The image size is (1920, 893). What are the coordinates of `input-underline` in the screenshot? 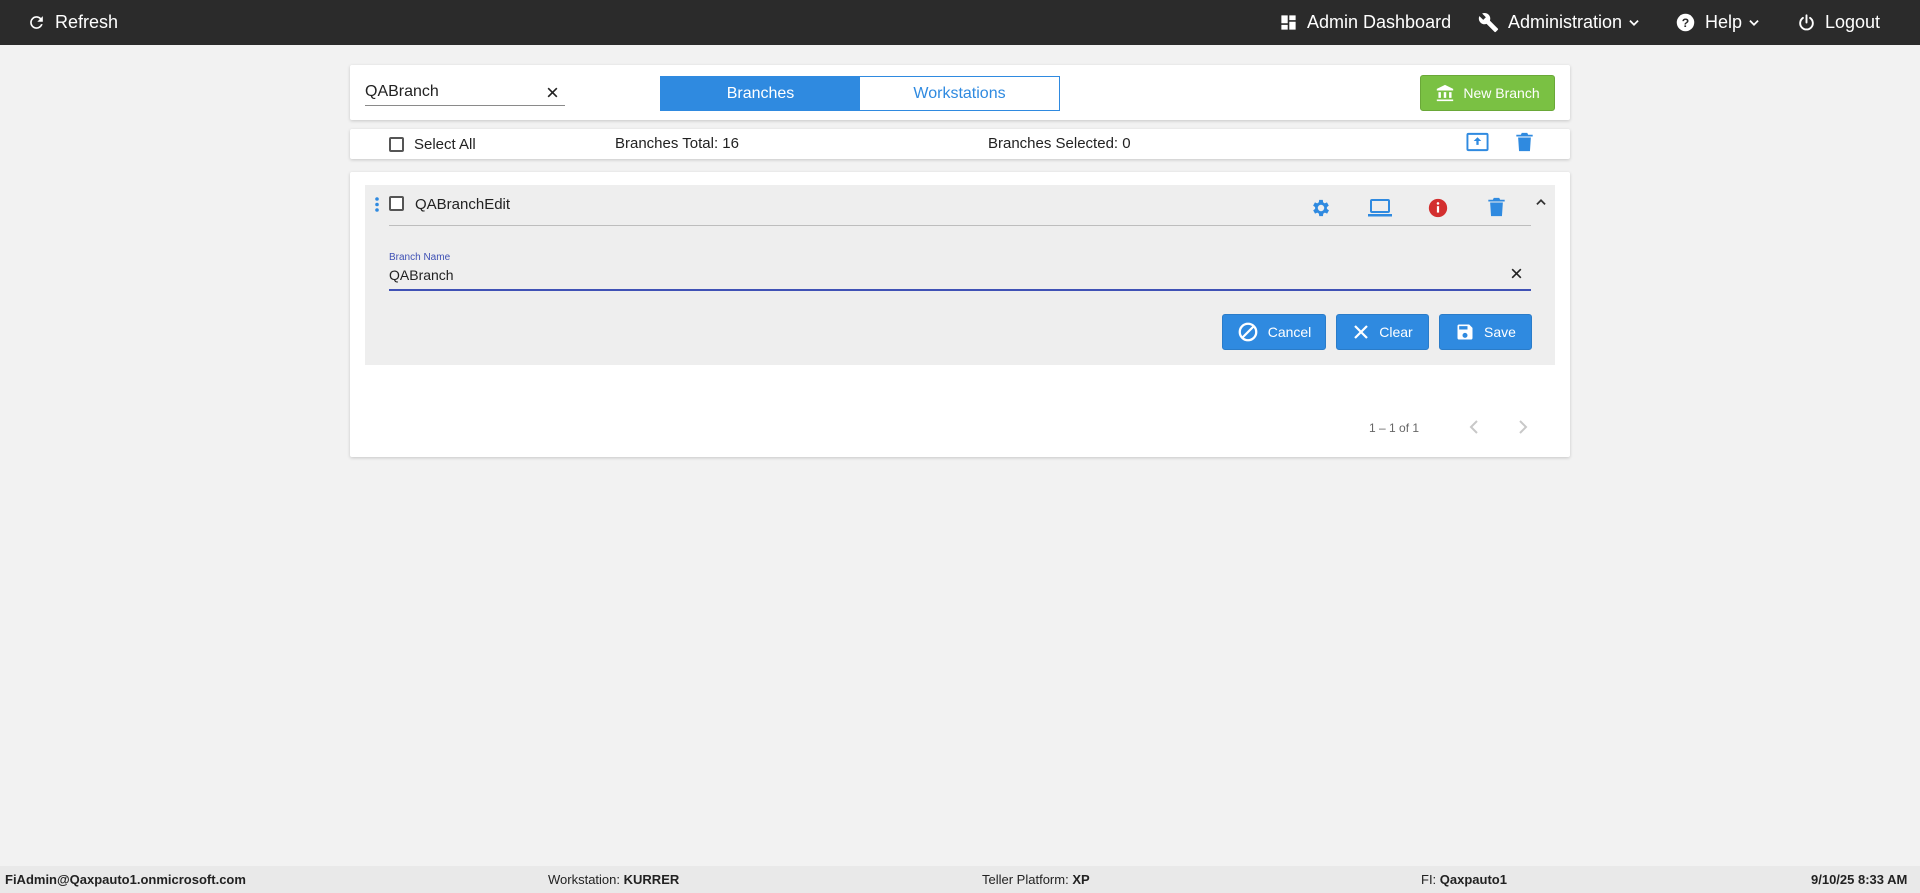 It's located at (960, 290).